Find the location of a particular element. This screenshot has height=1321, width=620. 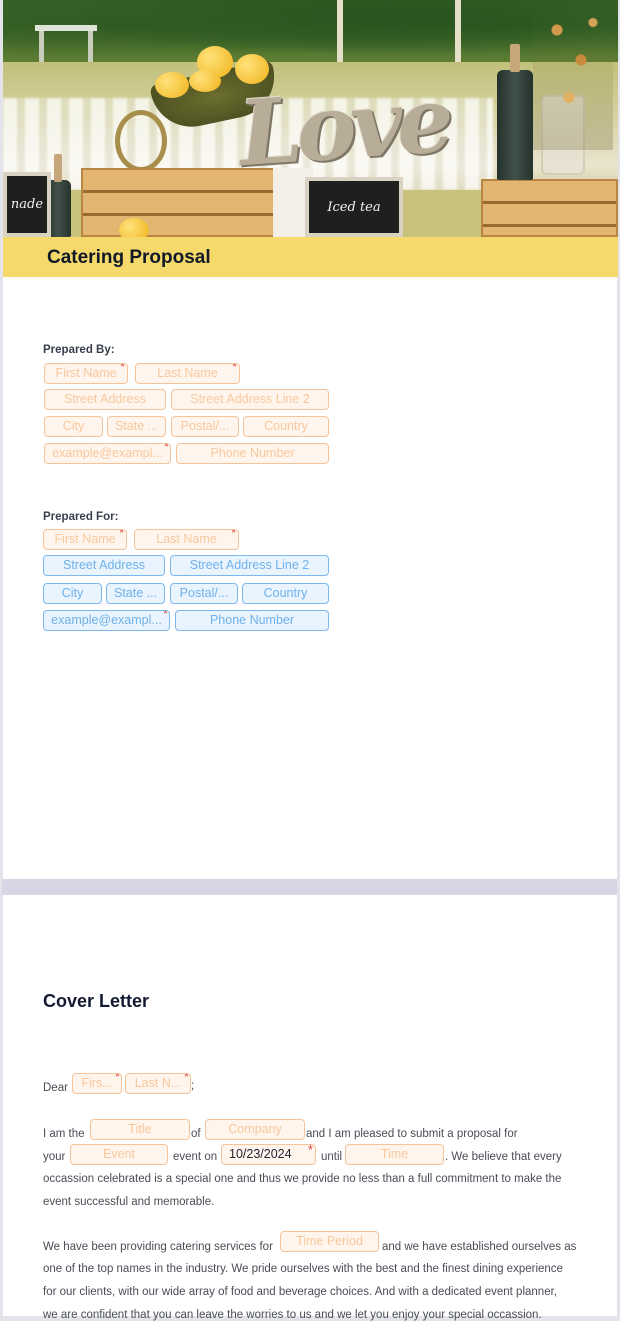

salutation-text: Dear is located at coordinates (55, 1088).